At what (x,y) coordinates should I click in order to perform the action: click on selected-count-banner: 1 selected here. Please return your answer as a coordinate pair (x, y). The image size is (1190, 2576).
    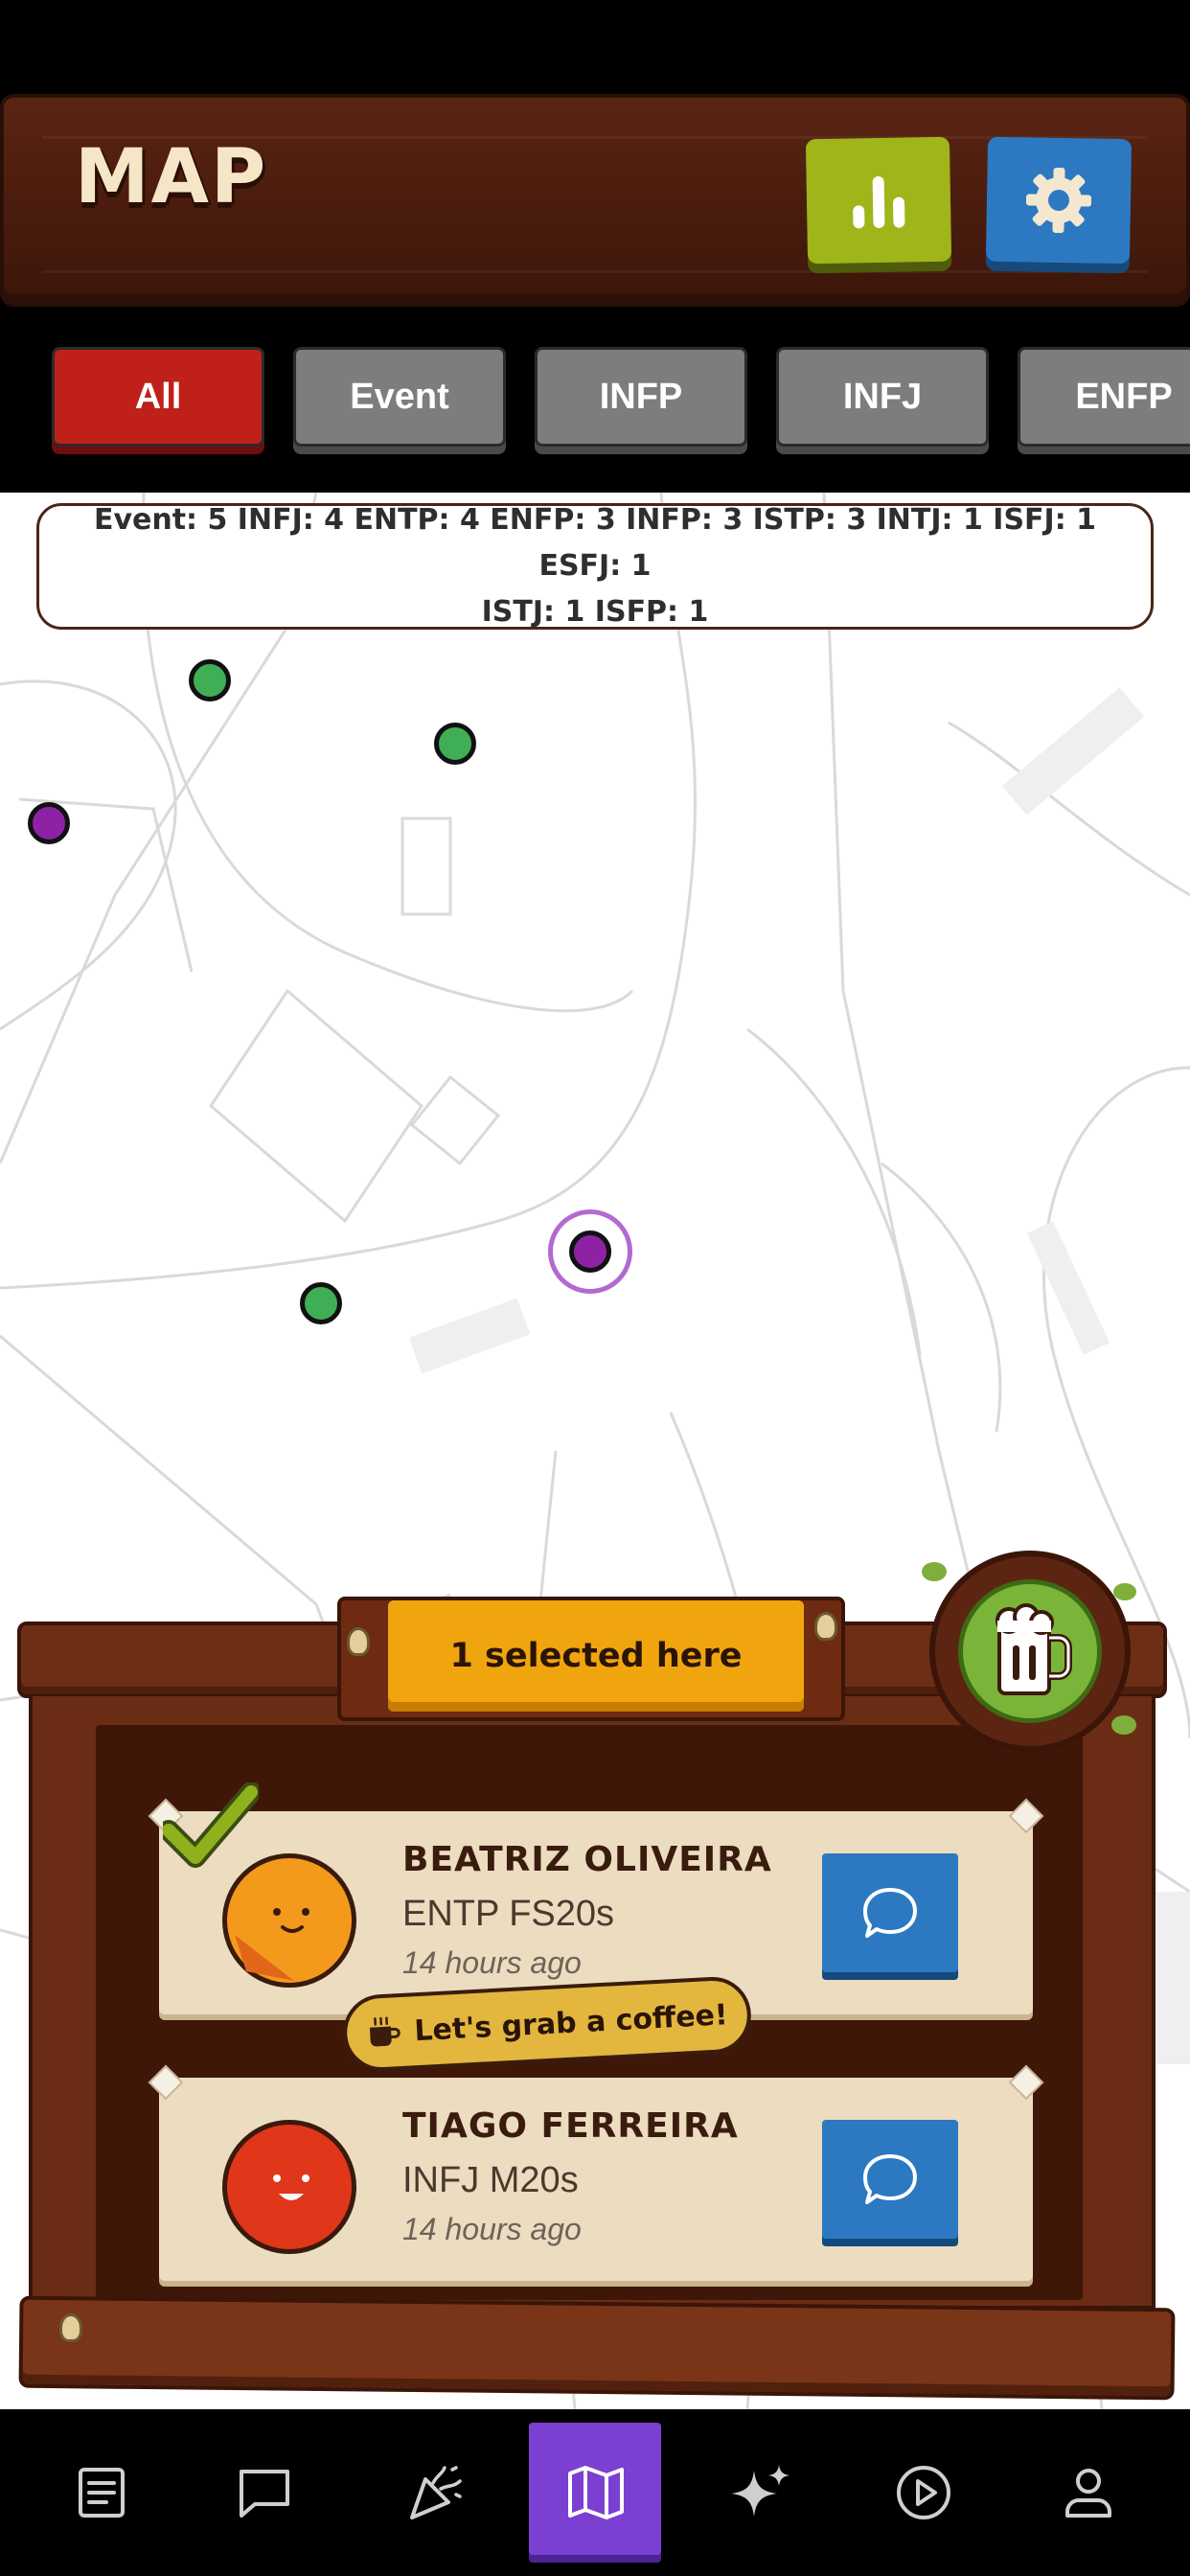
    Looking at the image, I should click on (596, 1656).